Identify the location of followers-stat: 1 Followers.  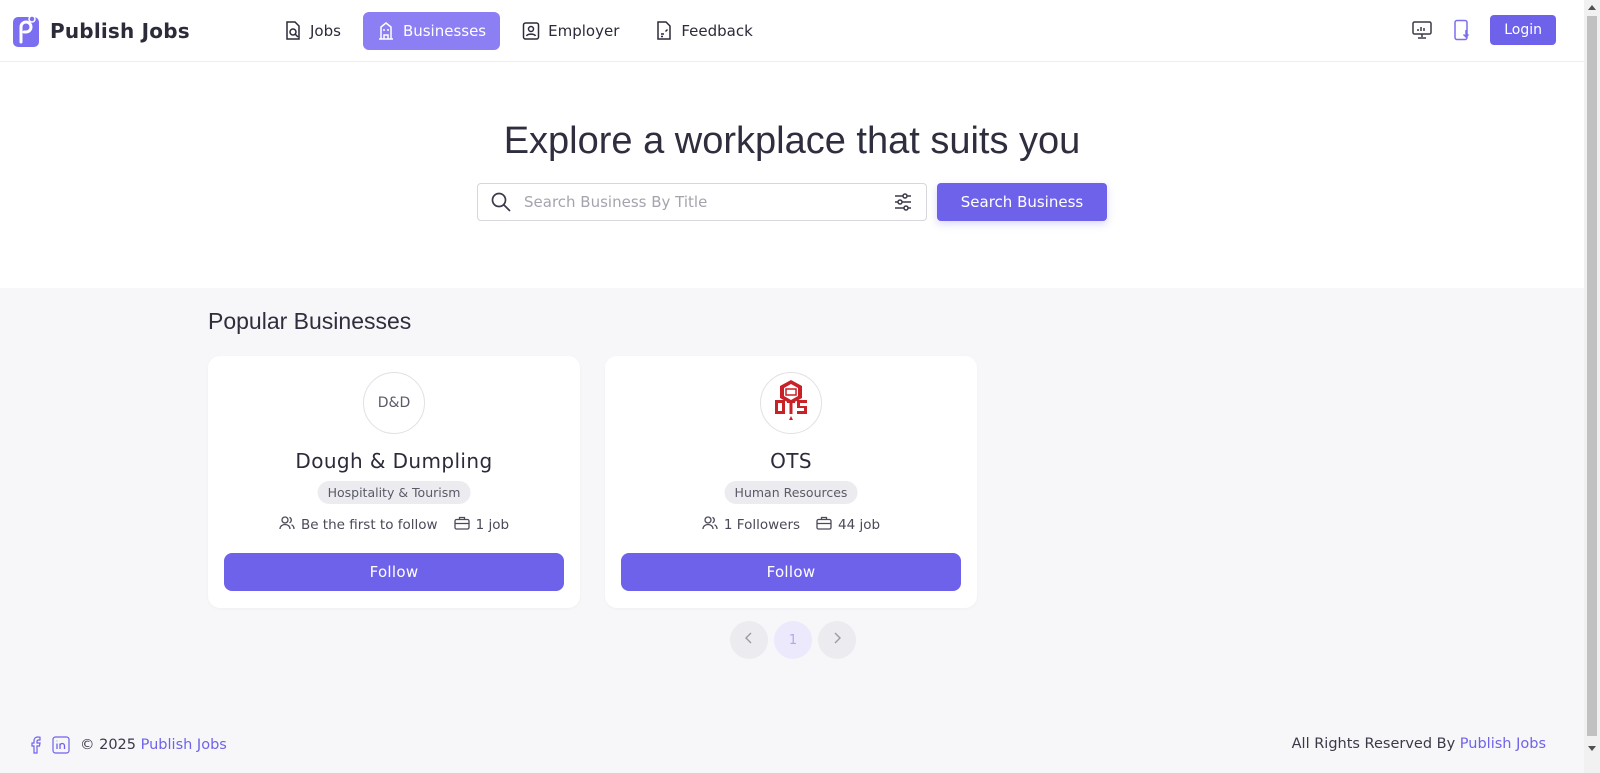
(751, 525).